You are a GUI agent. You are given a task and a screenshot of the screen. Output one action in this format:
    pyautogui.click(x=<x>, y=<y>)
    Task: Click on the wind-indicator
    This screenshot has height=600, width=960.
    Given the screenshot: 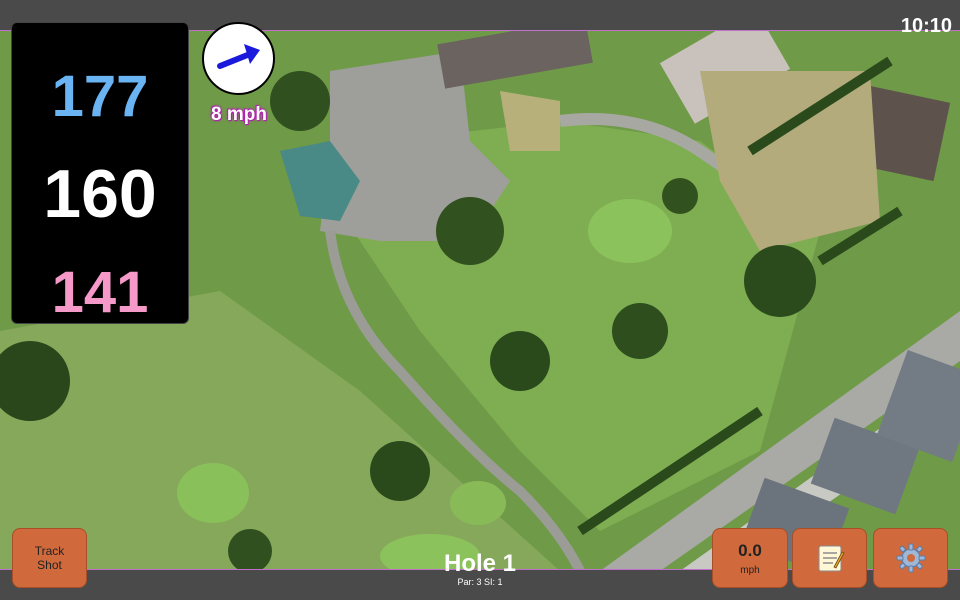 What is the action you would take?
    pyautogui.click(x=238, y=58)
    